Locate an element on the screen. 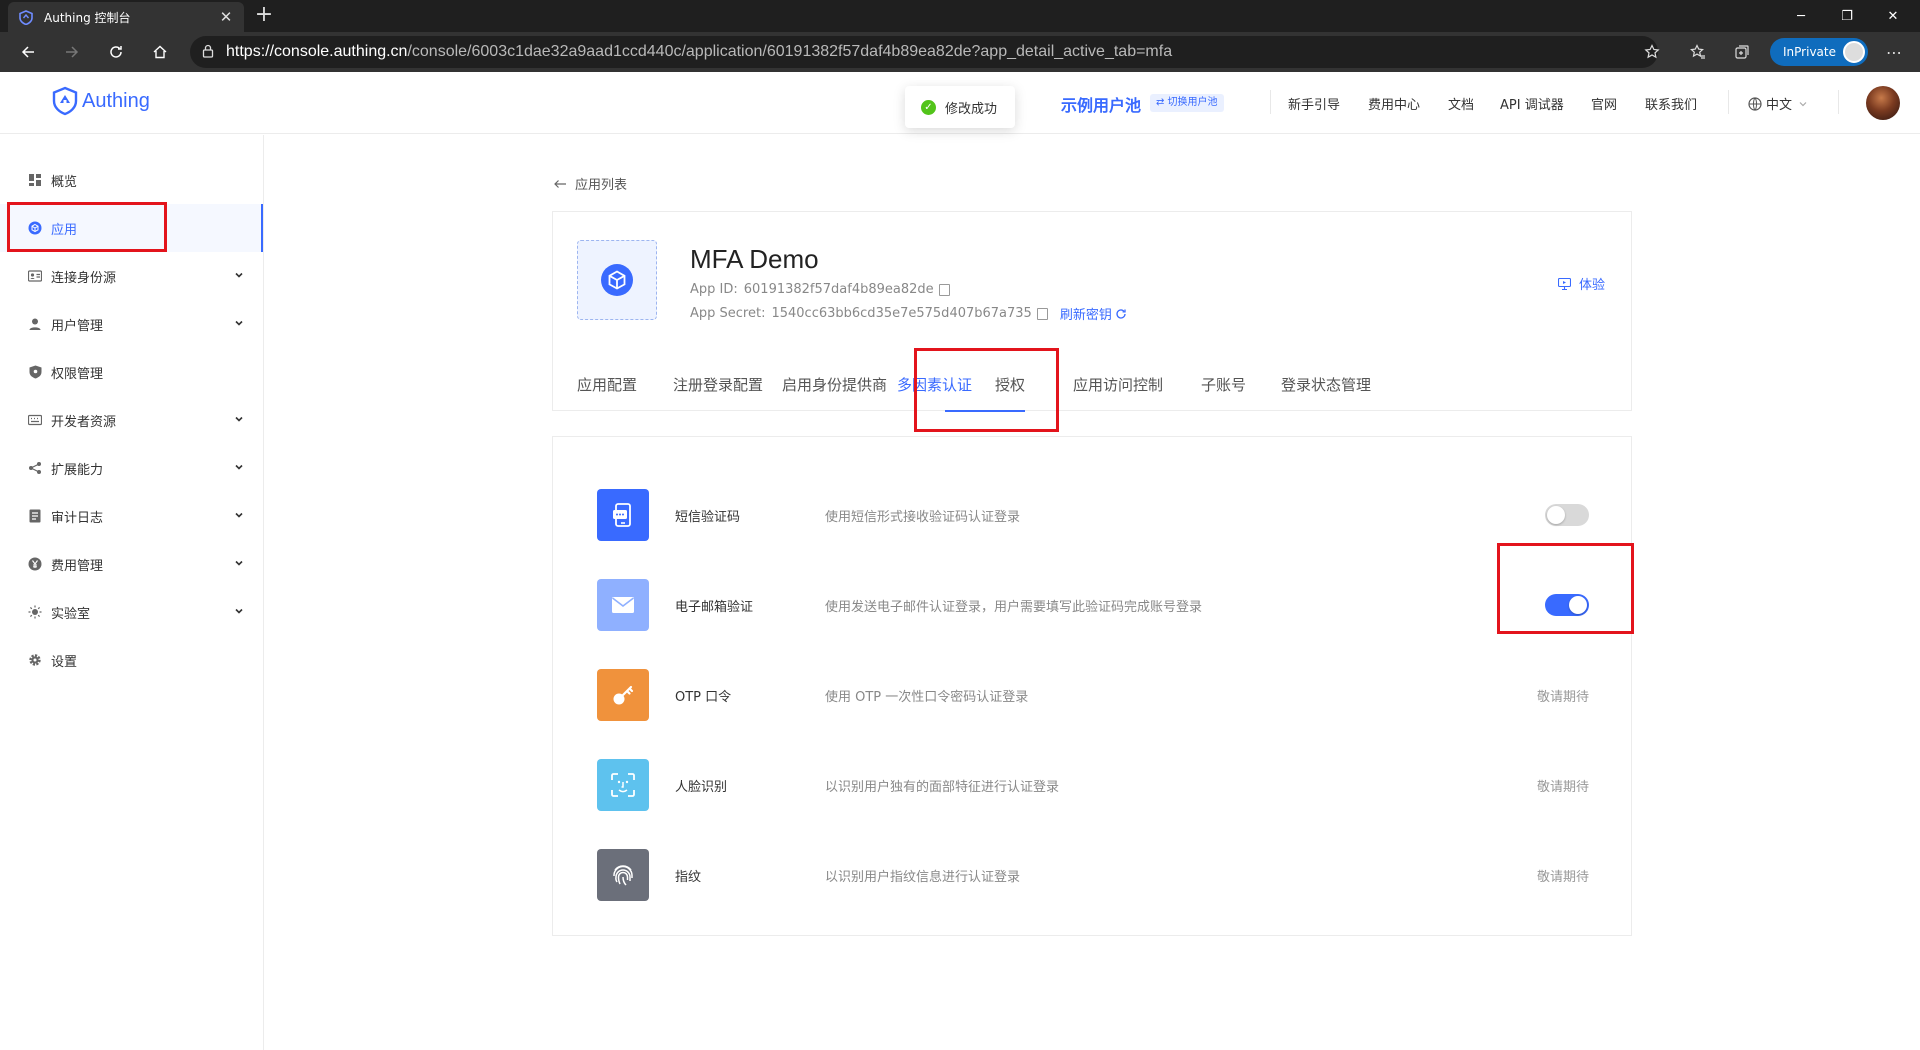 The width and height of the screenshot is (1920, 1050). sidebar-item-developer-resources: 开发者资源 is located at coordinates (131, 420).